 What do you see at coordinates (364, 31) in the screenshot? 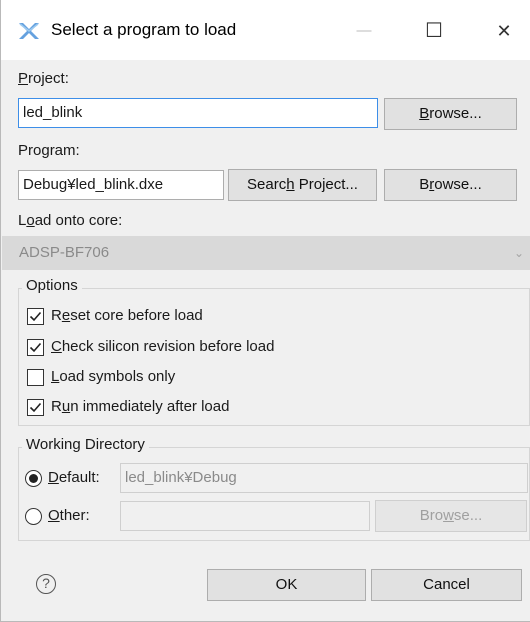
I see `minimize-button: —` at bounding box center [364, 31].